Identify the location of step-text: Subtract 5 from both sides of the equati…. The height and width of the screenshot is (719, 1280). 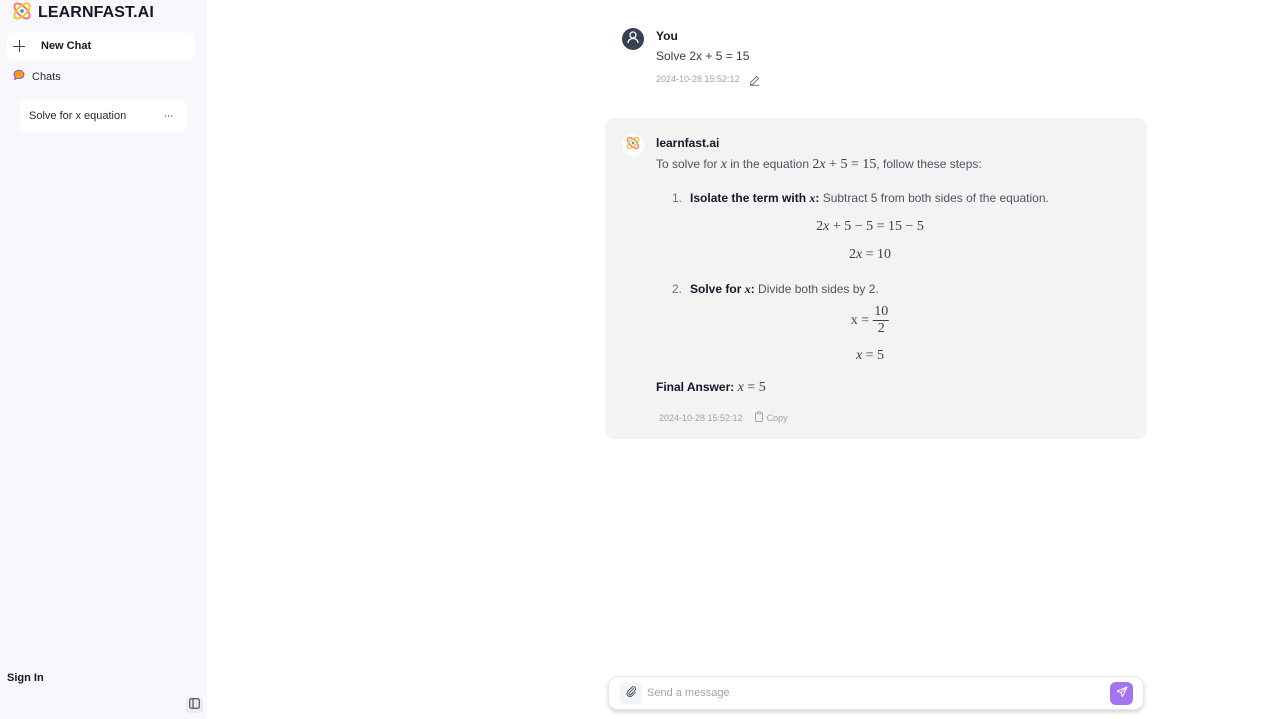
(934, 198).